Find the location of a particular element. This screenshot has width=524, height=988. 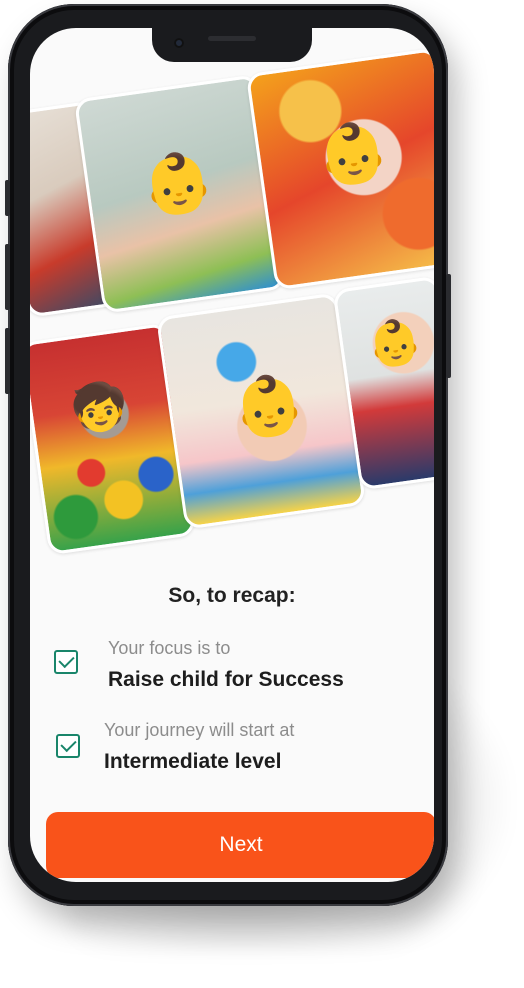

child-in-ball-pit-photo: 👶 is located at coordinates (339, 169).